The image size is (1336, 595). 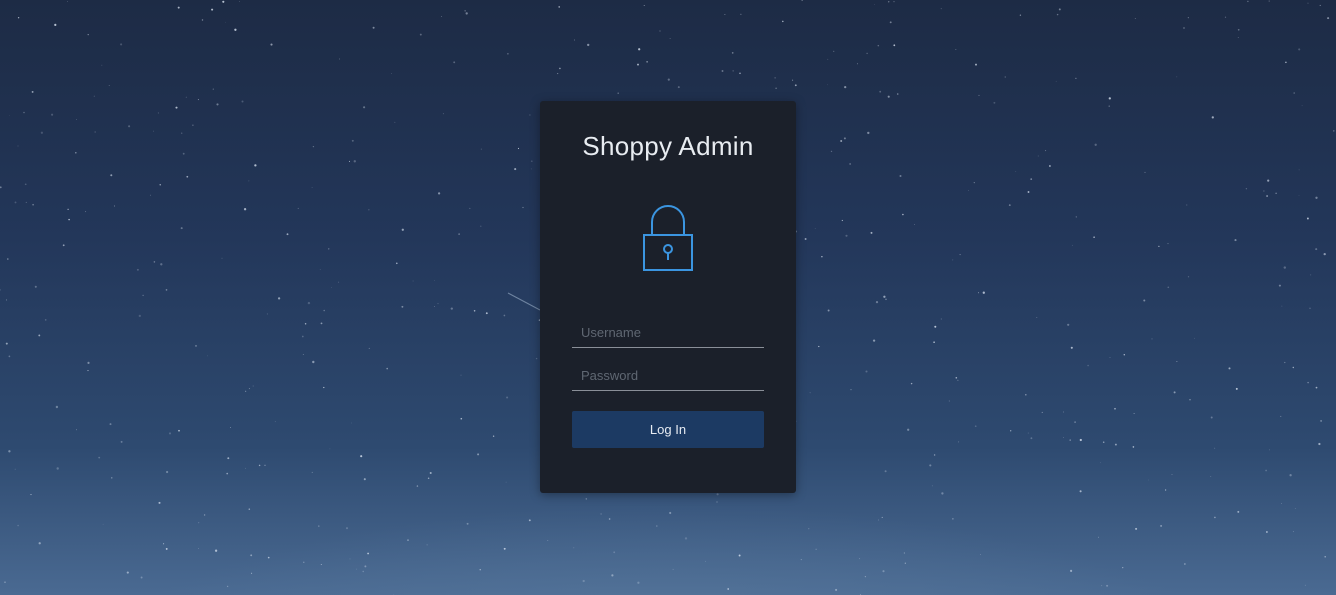 I want to click on username-input, so click(x=668, y=333).